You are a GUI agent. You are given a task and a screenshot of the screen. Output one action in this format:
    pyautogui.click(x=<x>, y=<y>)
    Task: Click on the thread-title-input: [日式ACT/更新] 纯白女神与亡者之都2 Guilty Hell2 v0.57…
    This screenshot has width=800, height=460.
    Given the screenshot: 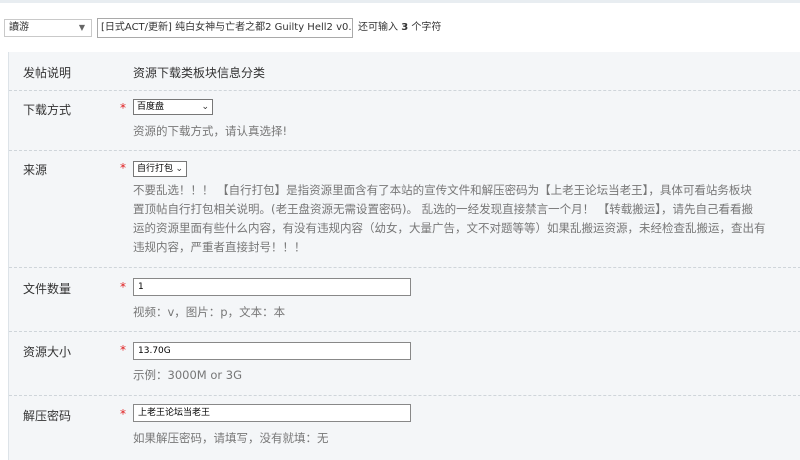 What is the action you would take?
    pyautogui.click(x=225, y=28)
    